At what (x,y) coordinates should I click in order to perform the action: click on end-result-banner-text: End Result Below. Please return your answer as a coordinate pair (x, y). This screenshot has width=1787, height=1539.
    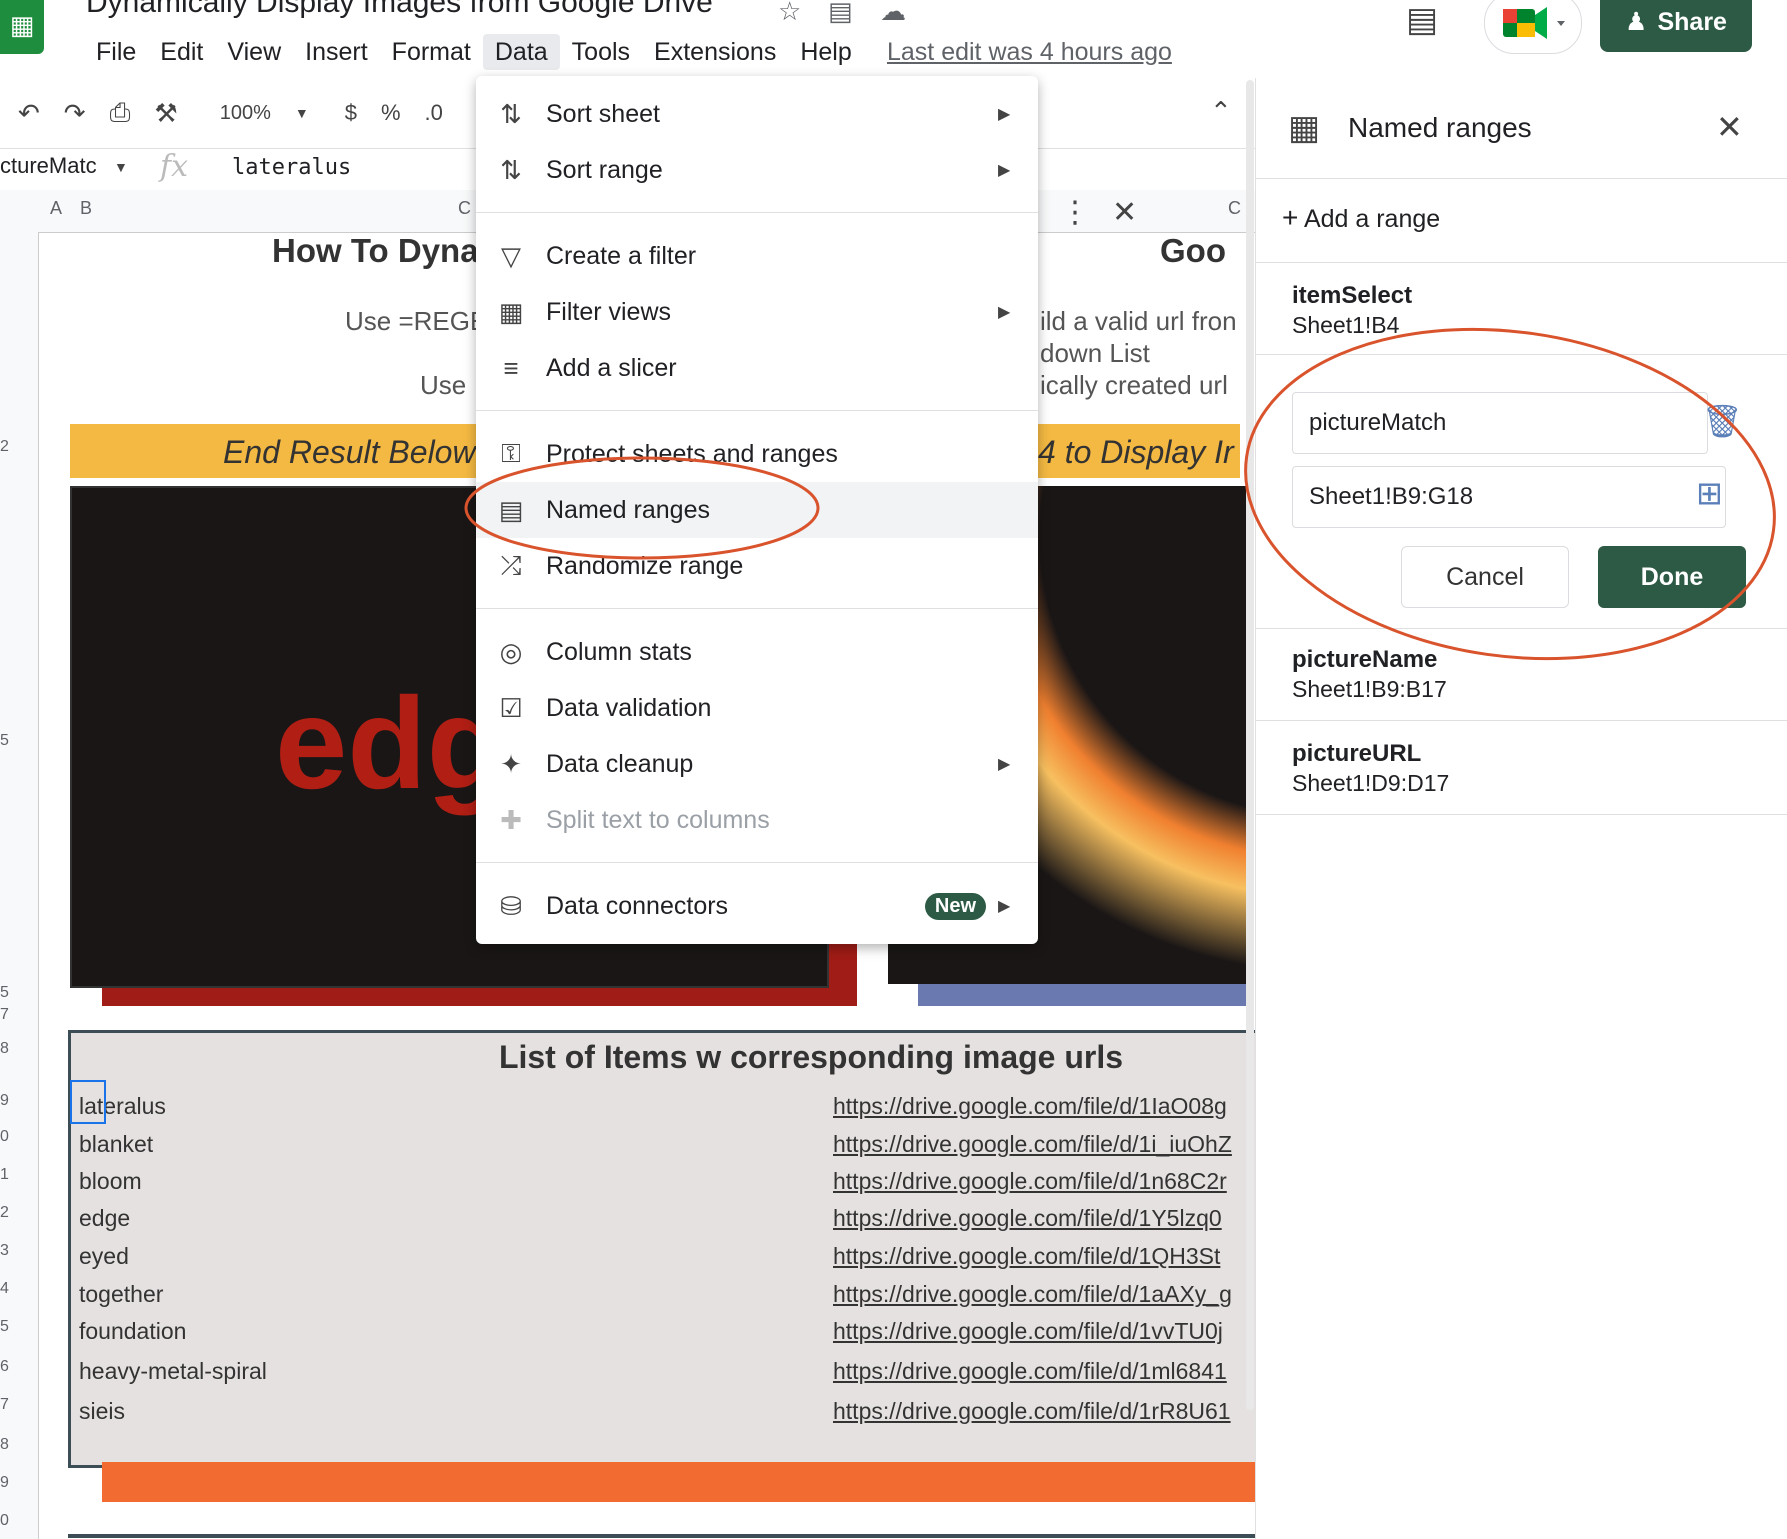
    Looking at the image, I should click on (349, 452).